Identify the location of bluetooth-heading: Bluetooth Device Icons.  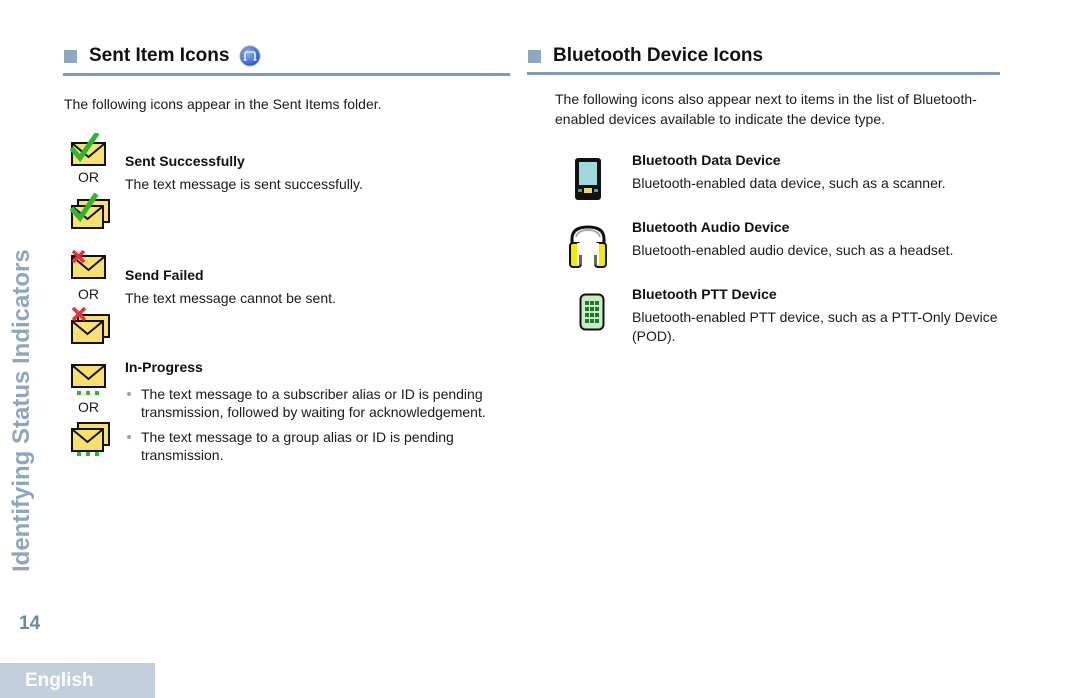
(645, 56).